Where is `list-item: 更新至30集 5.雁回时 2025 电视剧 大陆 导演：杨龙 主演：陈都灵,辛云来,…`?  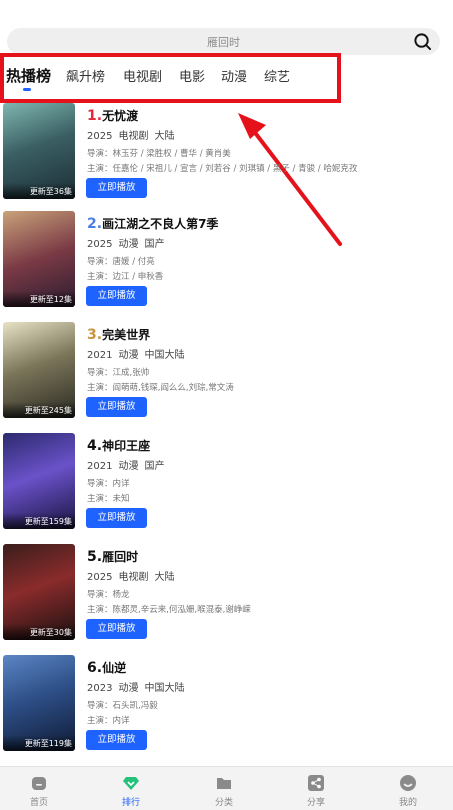 list-item: 更新至30集 5.雁回时 2025 电视剧 大陆 导演：杨龙 主演：陈都灵,辛云来,… is located at coordinates (226, 594).